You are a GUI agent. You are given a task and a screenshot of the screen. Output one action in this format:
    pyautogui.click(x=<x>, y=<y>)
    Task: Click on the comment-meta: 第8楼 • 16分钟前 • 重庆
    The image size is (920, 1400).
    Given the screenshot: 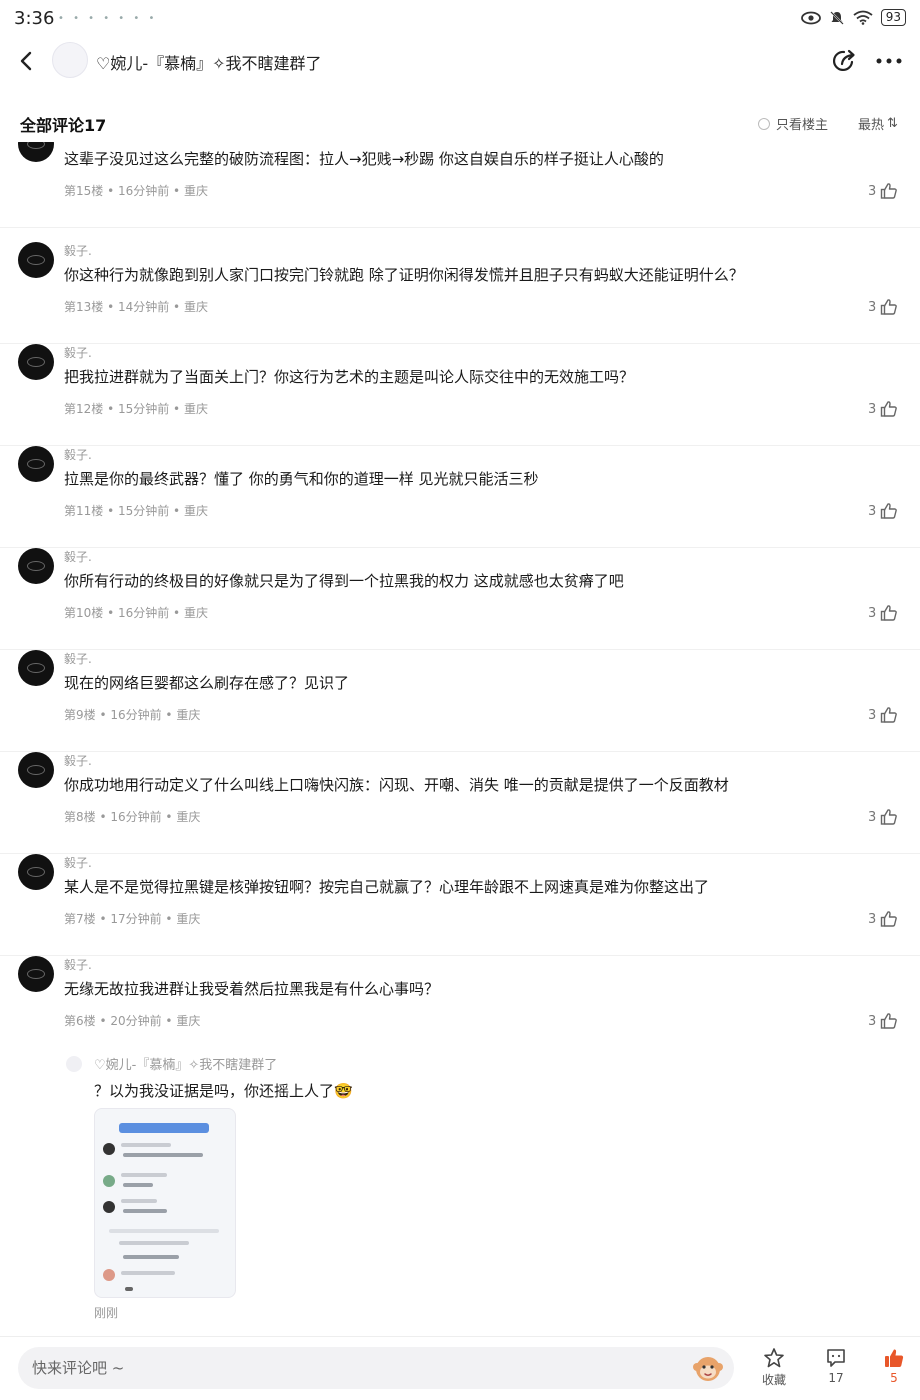 What is the action you would take?
    pyautogui.click(x=132, y=817)
    